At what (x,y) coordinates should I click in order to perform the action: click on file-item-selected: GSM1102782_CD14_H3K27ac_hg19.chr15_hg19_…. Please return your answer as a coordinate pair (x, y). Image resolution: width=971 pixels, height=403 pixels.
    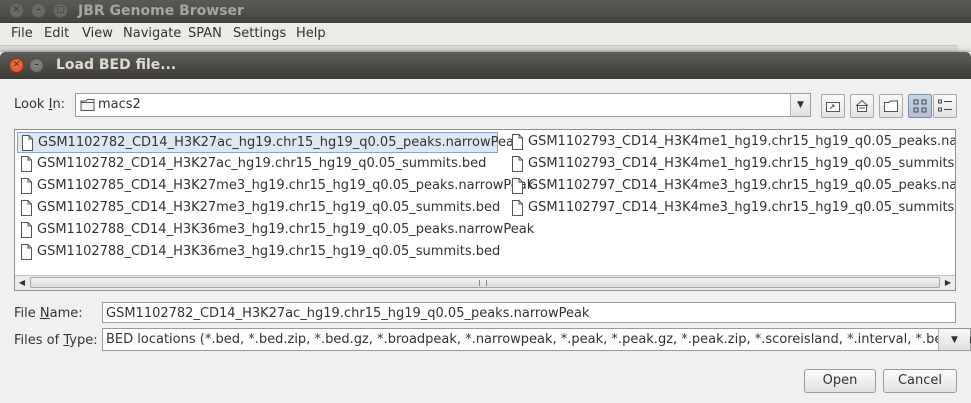
    Looking at the image, I should click on (269, 143).